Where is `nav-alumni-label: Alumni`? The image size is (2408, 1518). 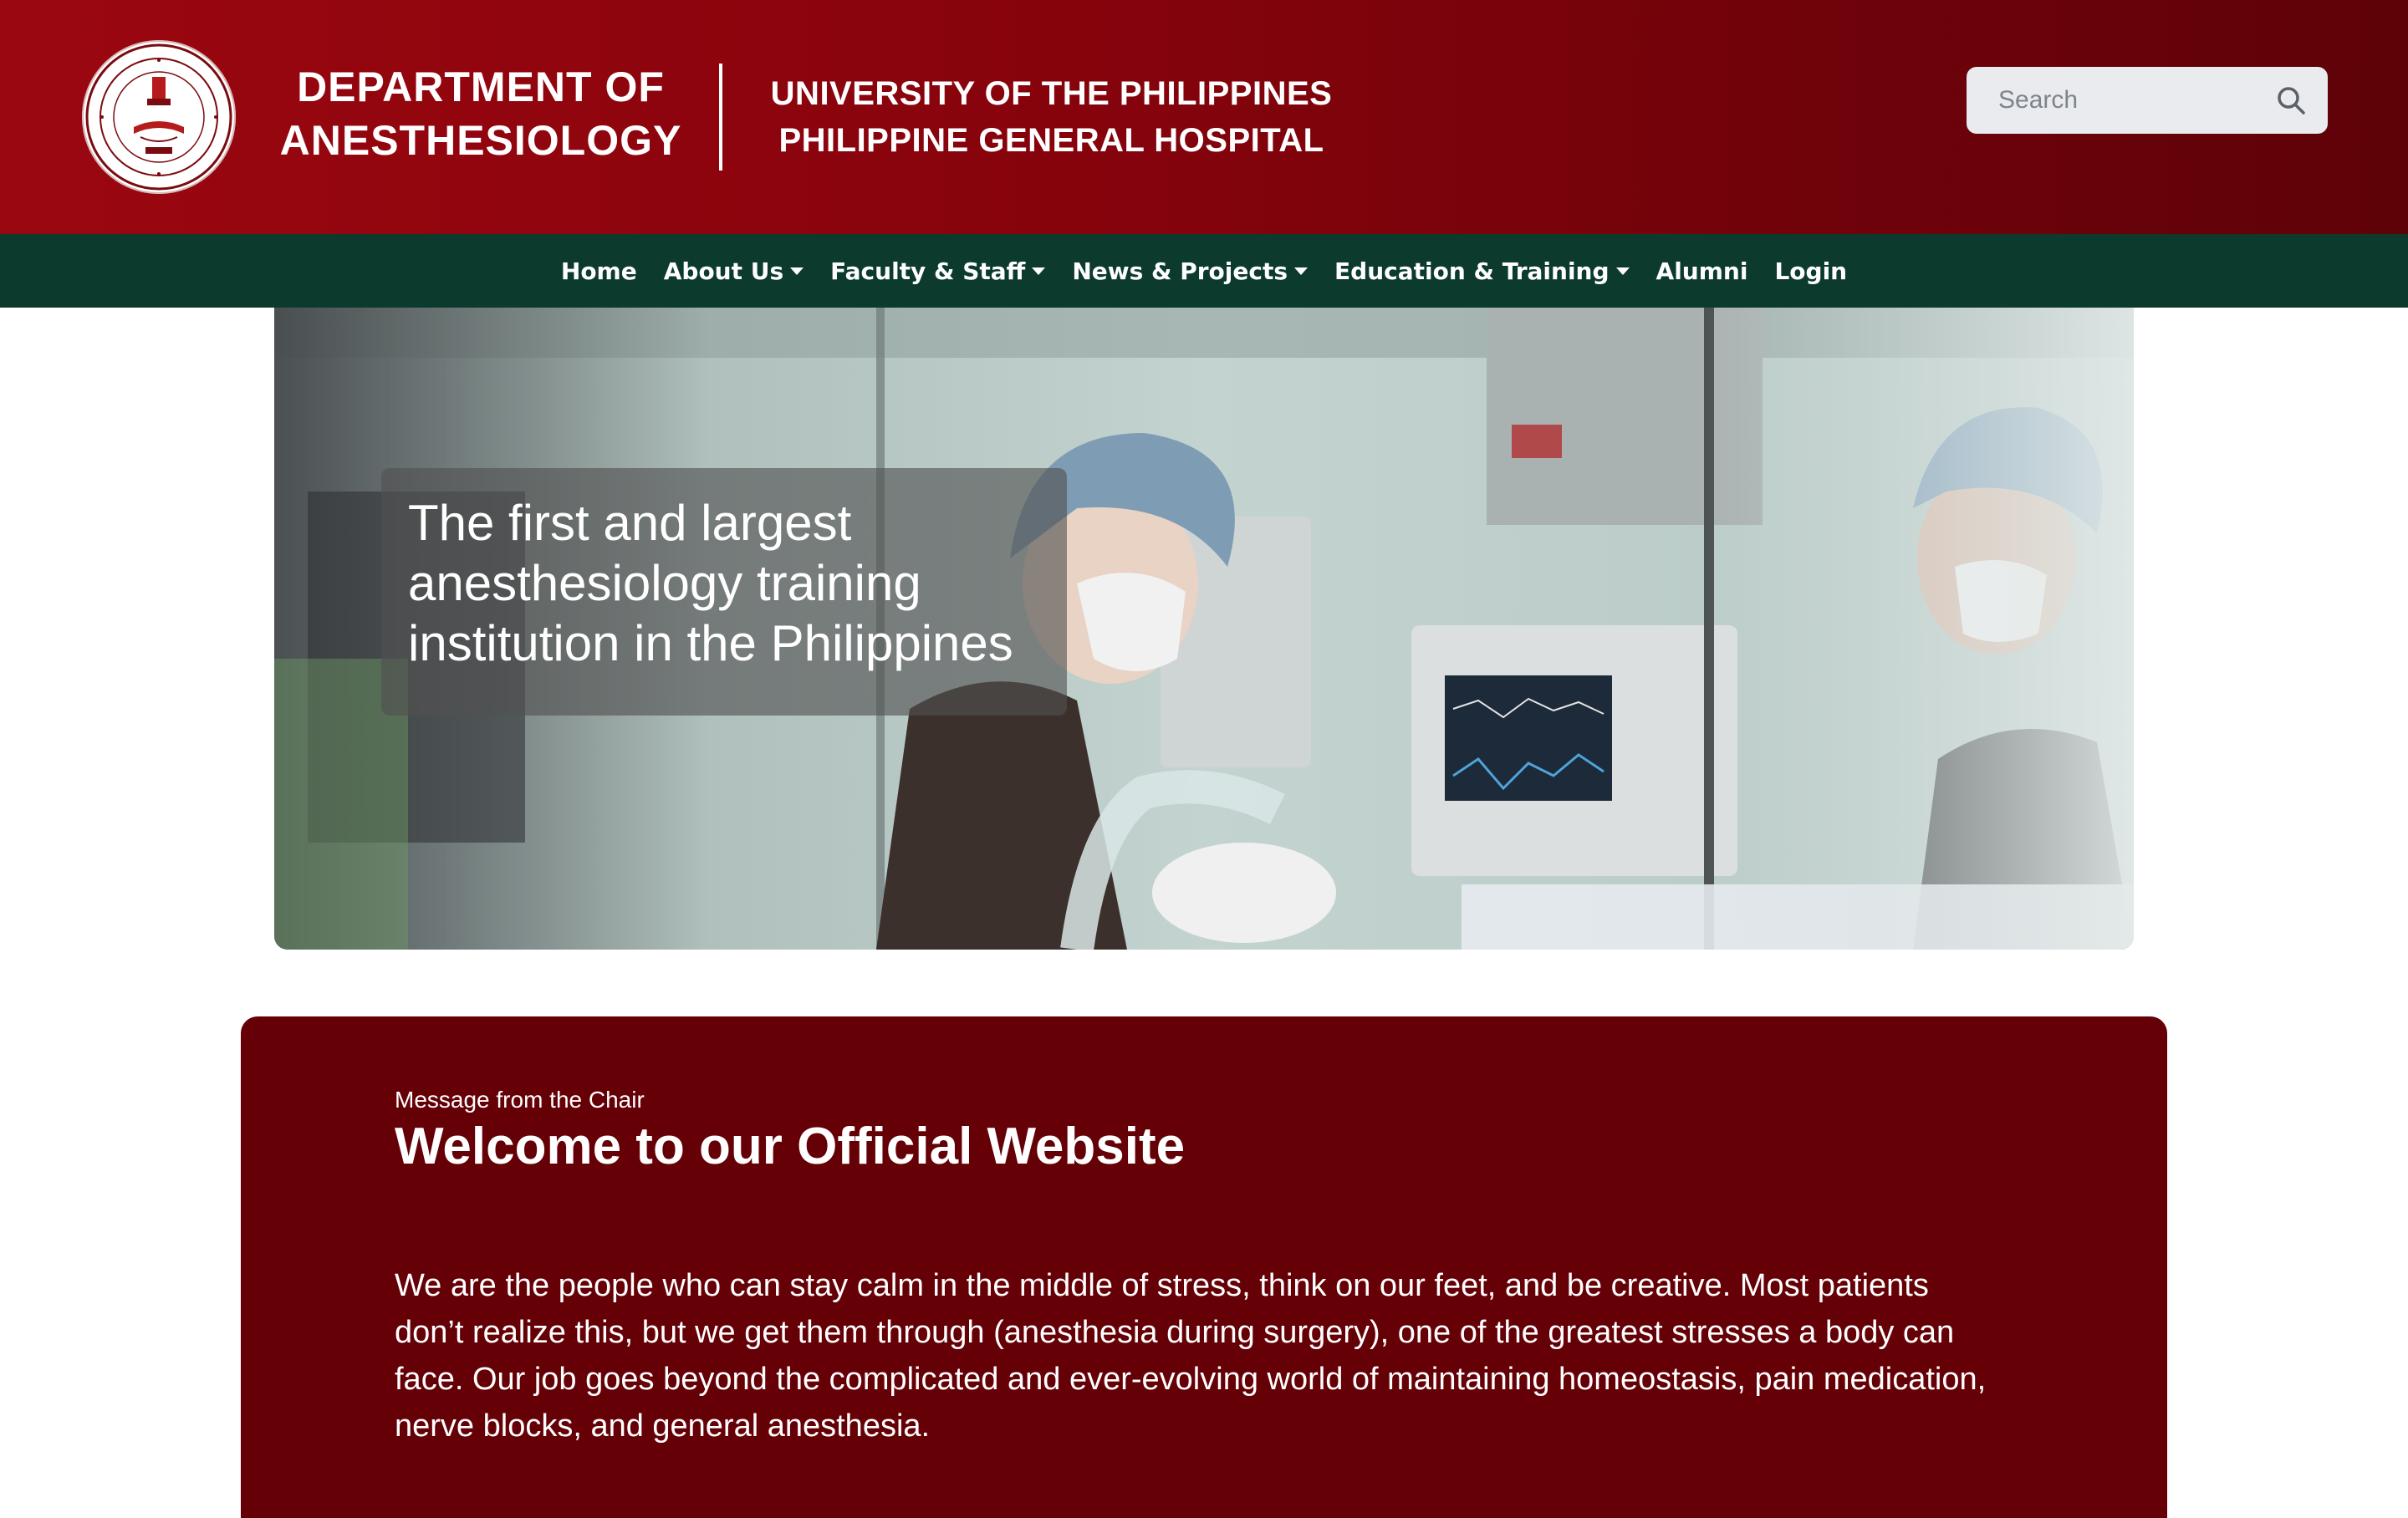 nav-alumni-label: Alumni is located at coordinates (1702, 271).